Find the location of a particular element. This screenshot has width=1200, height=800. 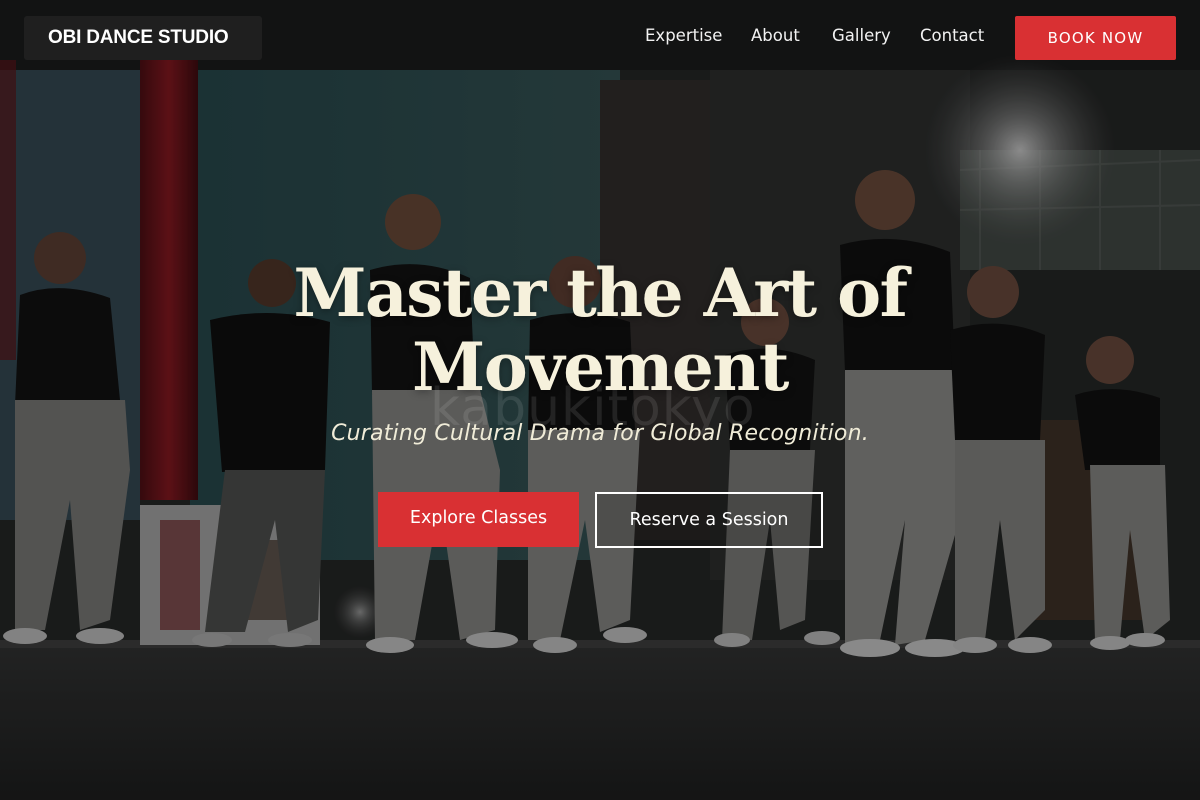

nav-link-contact: Contact is located at coordinates (952, 35).